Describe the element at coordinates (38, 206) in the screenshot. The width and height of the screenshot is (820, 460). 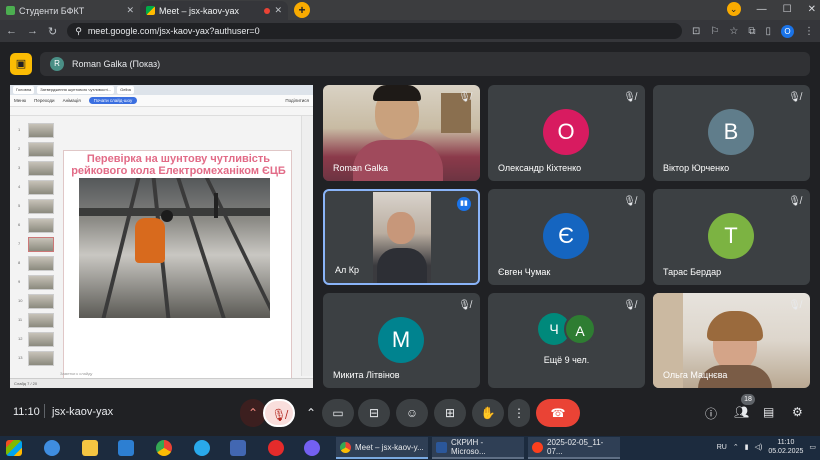
I see `slide-thumbnail: 5` at that location.